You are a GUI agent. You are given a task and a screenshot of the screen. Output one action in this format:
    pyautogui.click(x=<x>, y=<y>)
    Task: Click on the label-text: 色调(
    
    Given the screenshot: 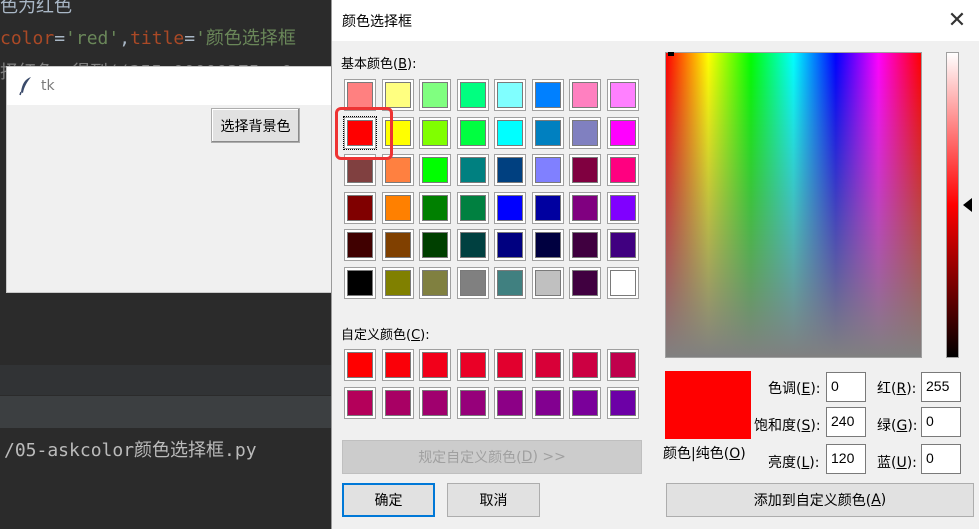 What is the action you would take?
    pyautogui.click(x=785, y=389)
    